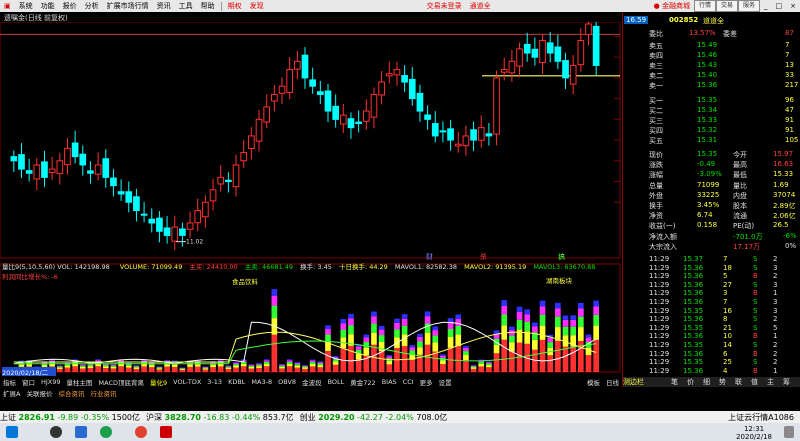 This screenshot has height=441, width=800. What do you see at coordinates (749, 6) in the screenshot?
I see `service-button: 服务` at bounding box center [749, 6].